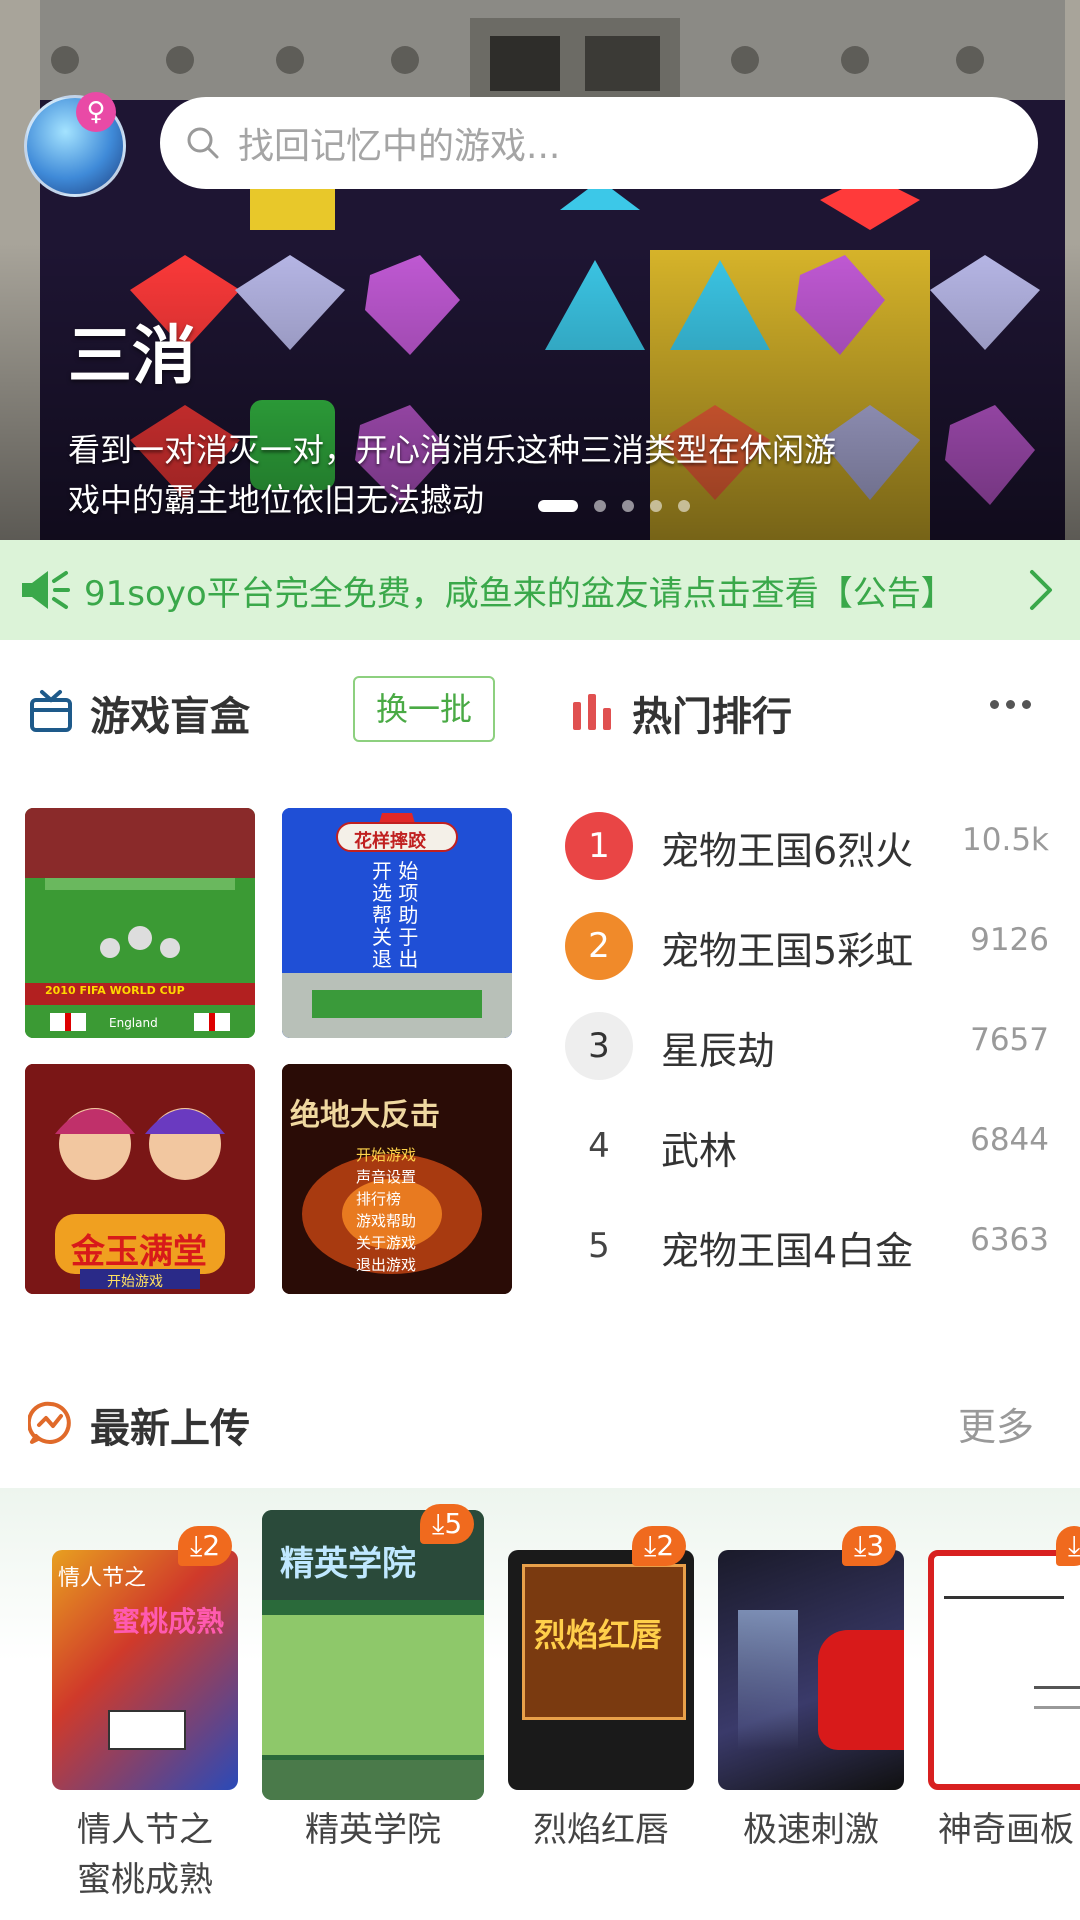 Image resolution: width=1080 pixels, height=1920 pixels. Describe the element at coordinates (1006, 1830) in the screenshot. I see `upload-game-name: 神奇画板` at that location.